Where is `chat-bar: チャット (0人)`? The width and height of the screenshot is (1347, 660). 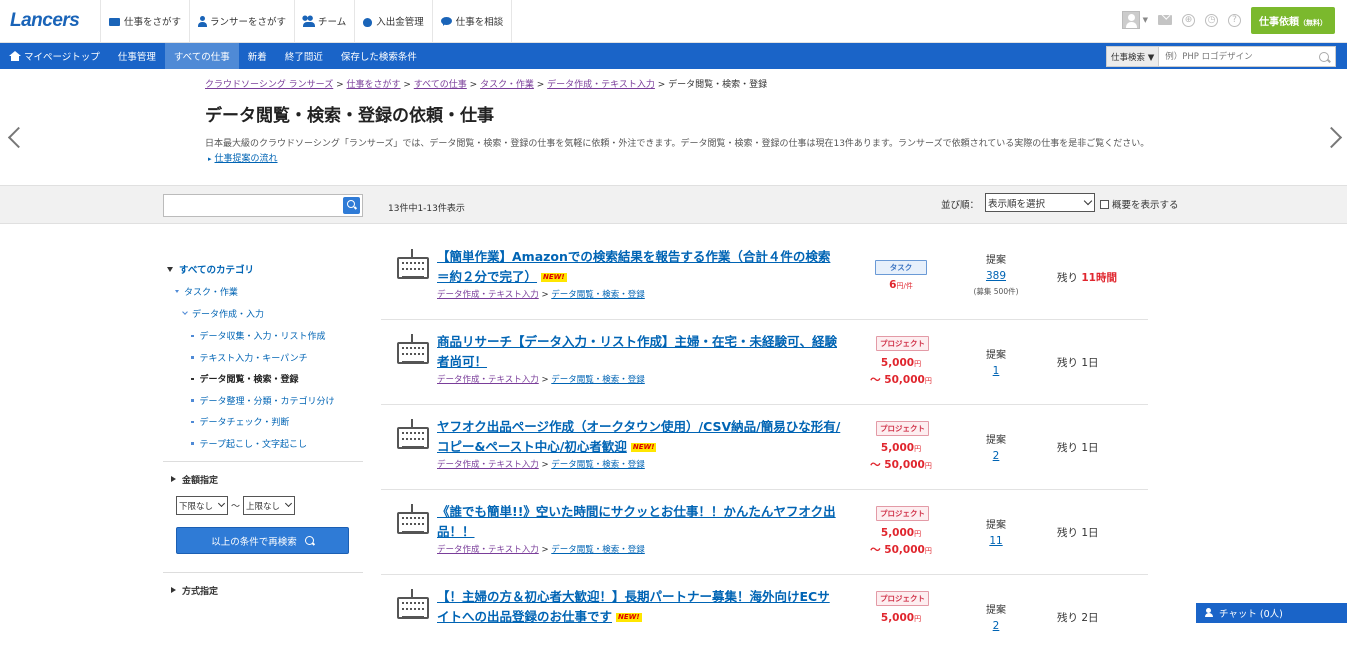
chat-bar: チャット (0人) is located at coordinates (1271, 613).